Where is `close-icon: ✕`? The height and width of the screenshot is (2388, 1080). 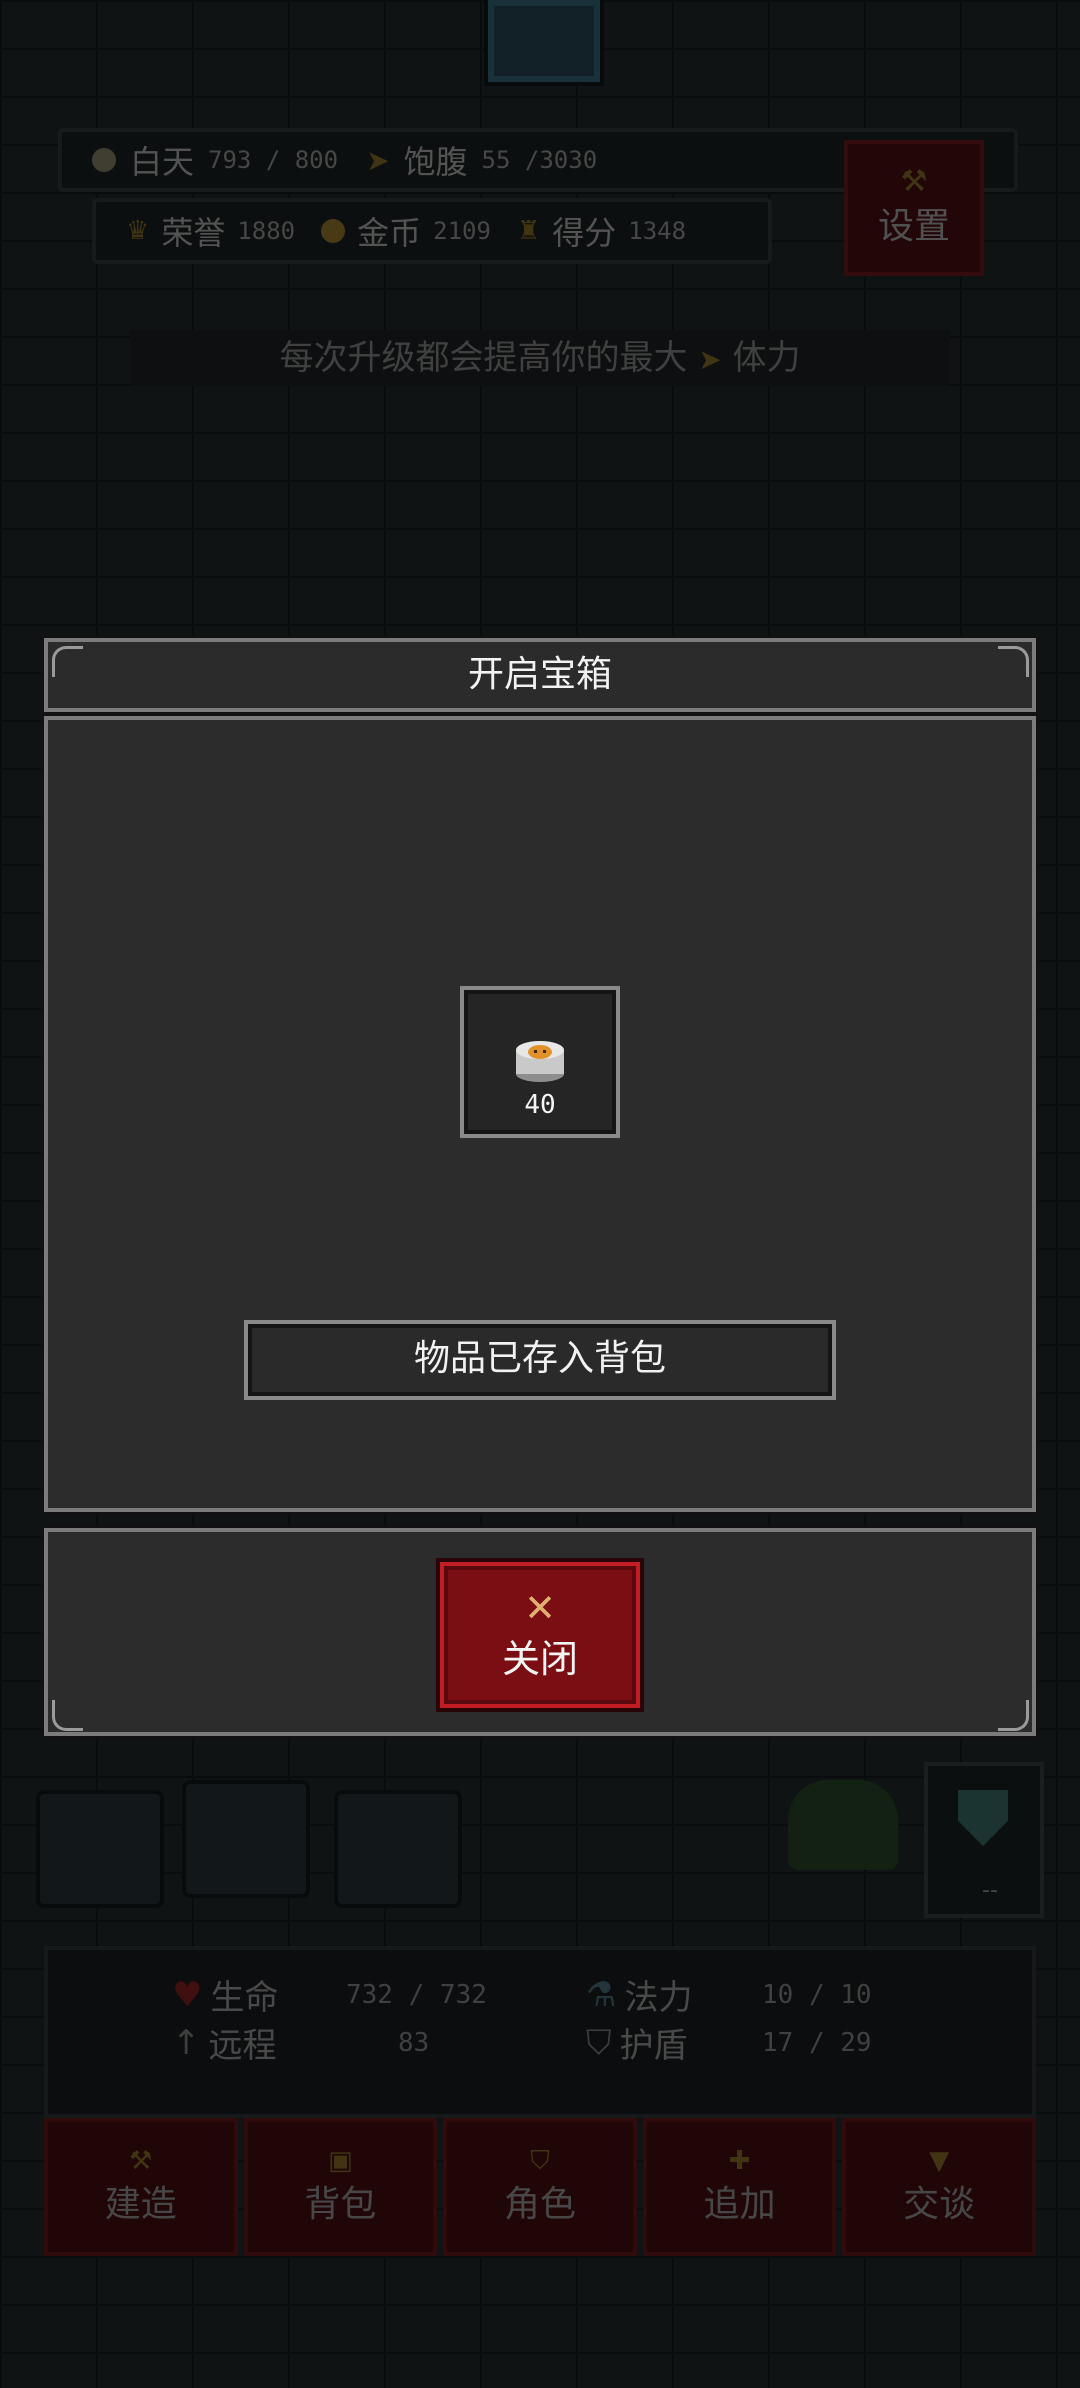 close-icon: ✕ is located at coordinates (540, 1607).